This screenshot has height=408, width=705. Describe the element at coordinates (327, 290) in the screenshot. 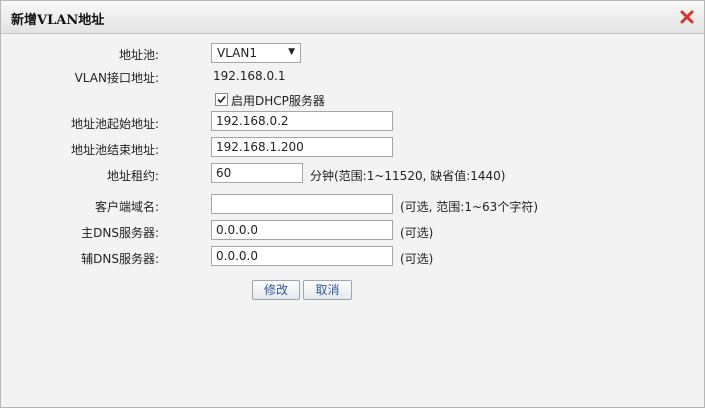

I see `cancel-button: 取消` at that location.